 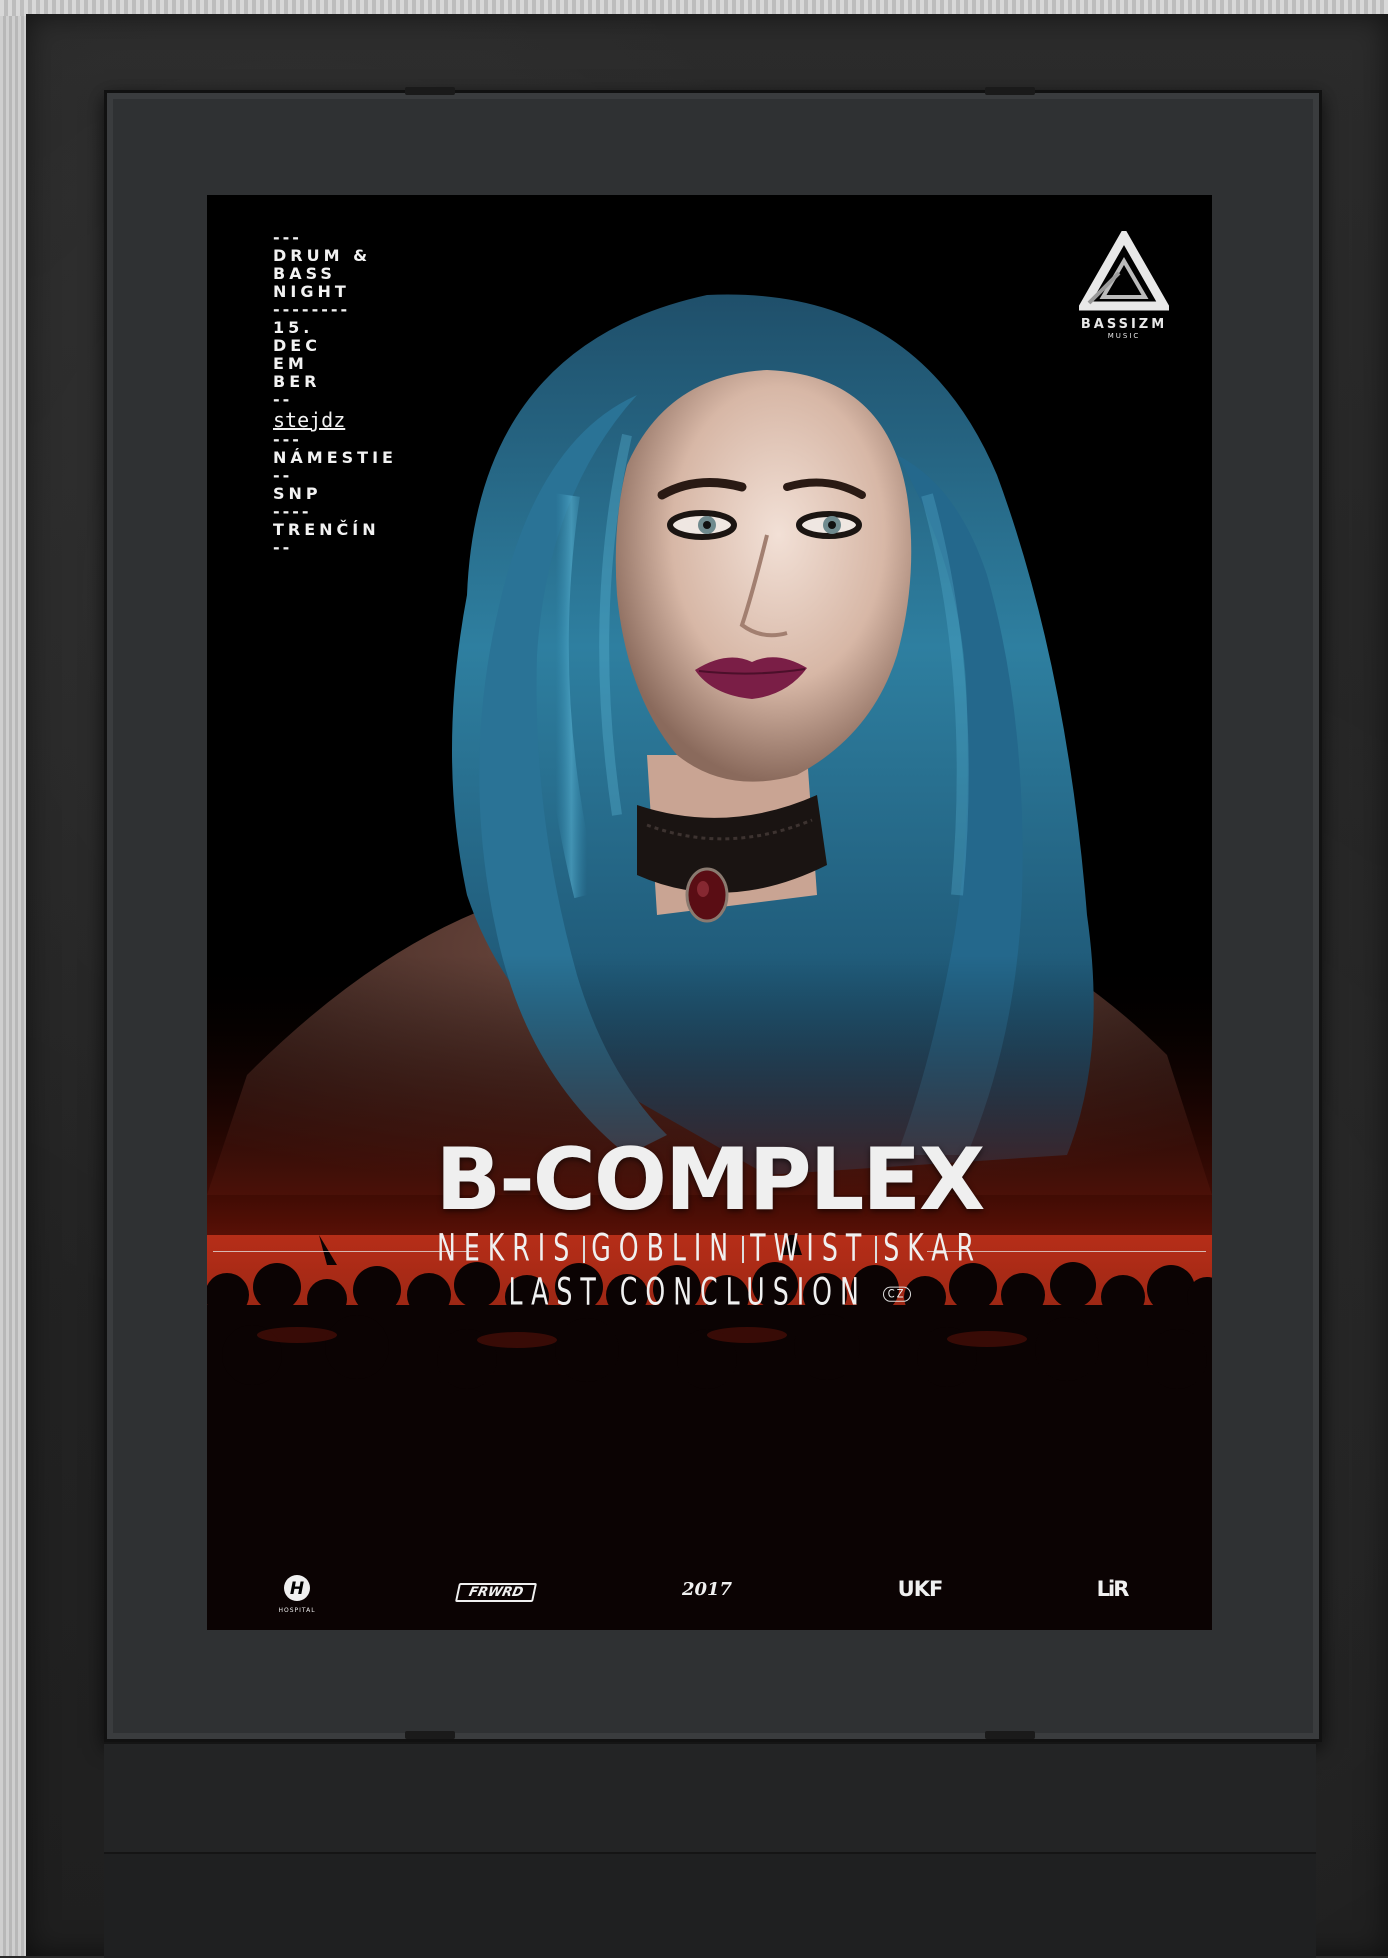 What do you see at coordinates (297, 345) in the screenshot?
I see `date-line: DEC` at bounding box center [297, 345].